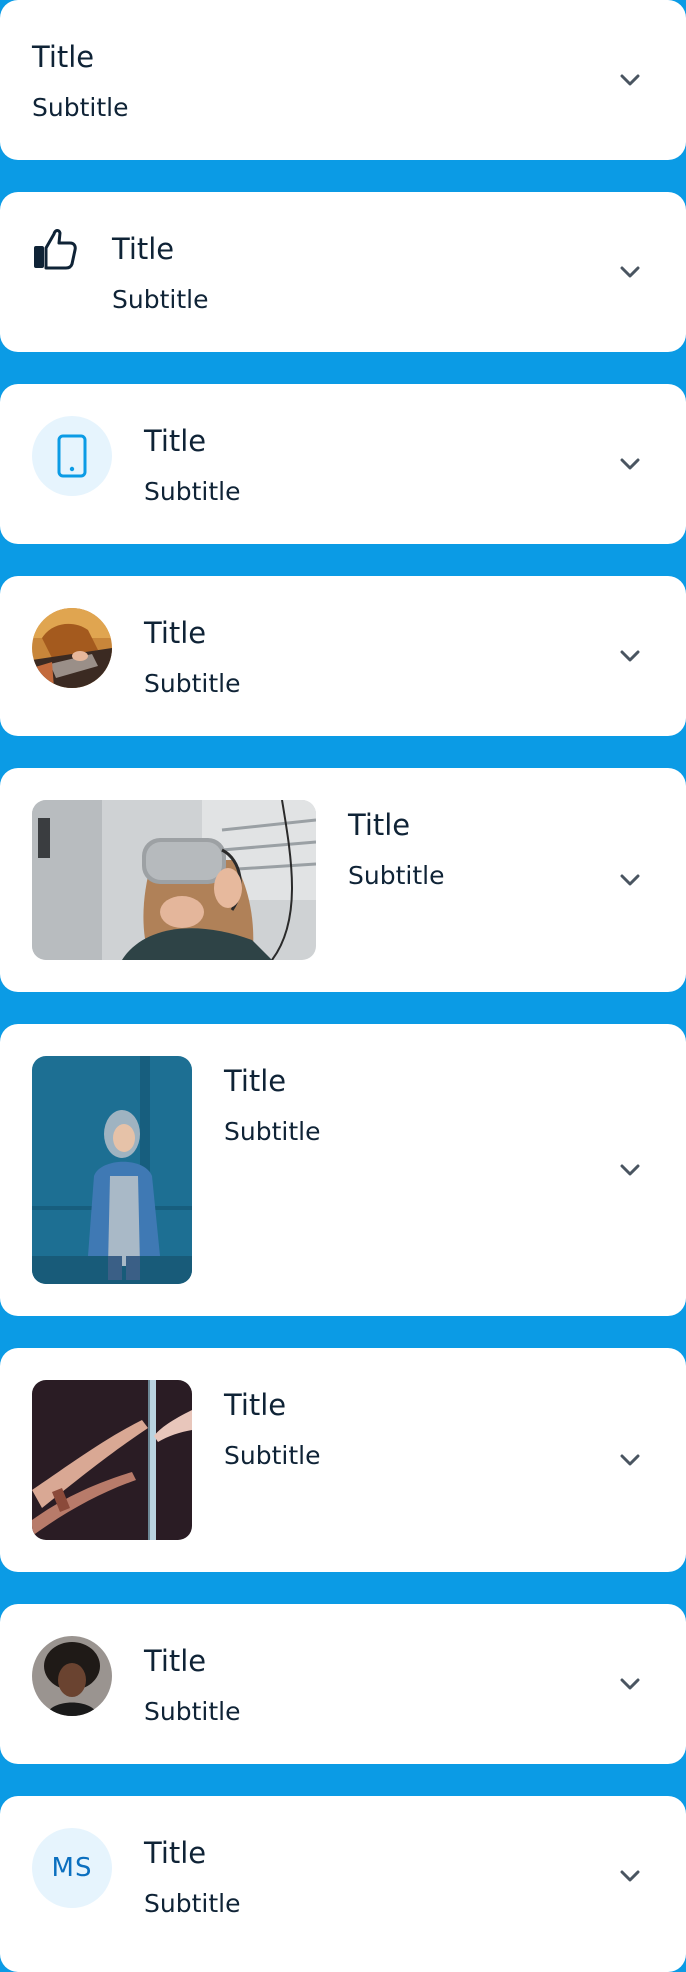  What do you see at coordinates (55, 249) in the screenshot?
I see `thumbs-up-icon` at bounding box center [55, 249].